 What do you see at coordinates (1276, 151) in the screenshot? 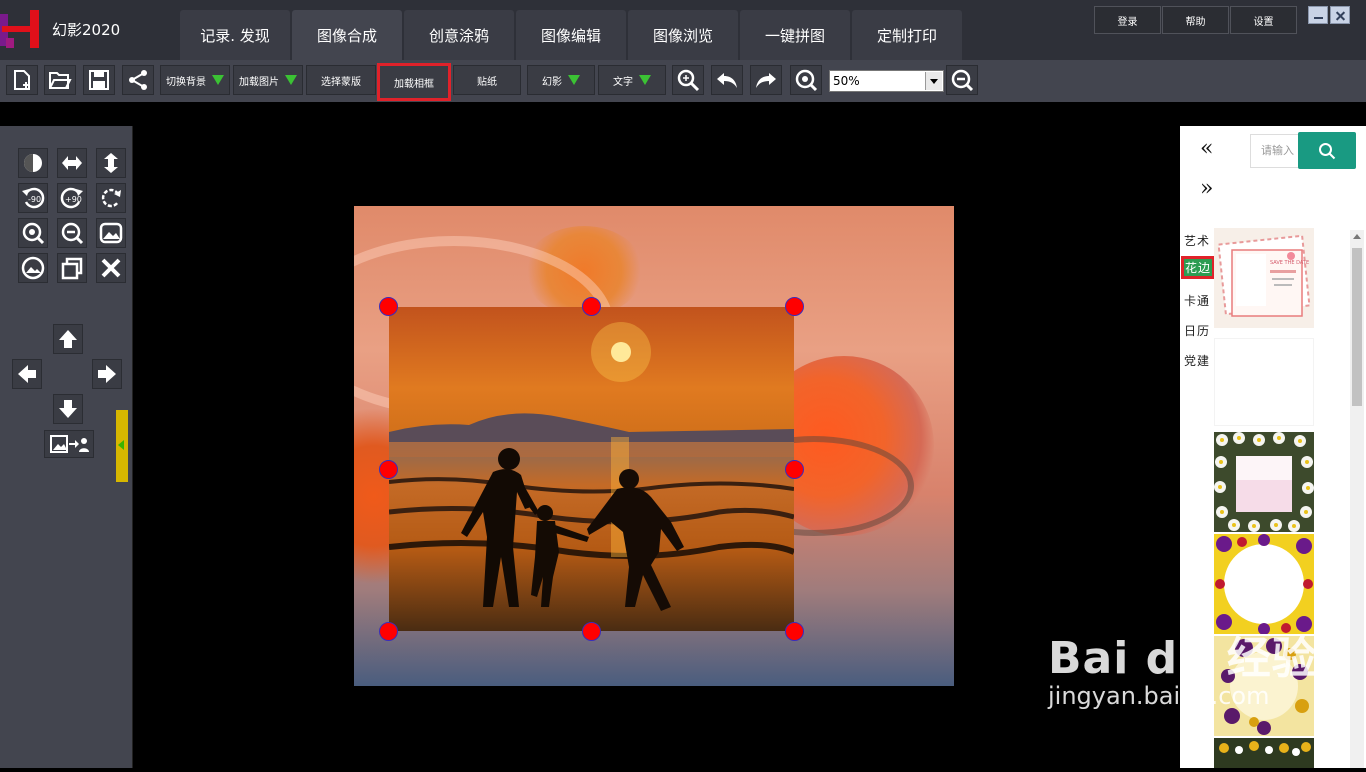
I see `frame-search-input: 请输入` at bounding box center [1276, 151].